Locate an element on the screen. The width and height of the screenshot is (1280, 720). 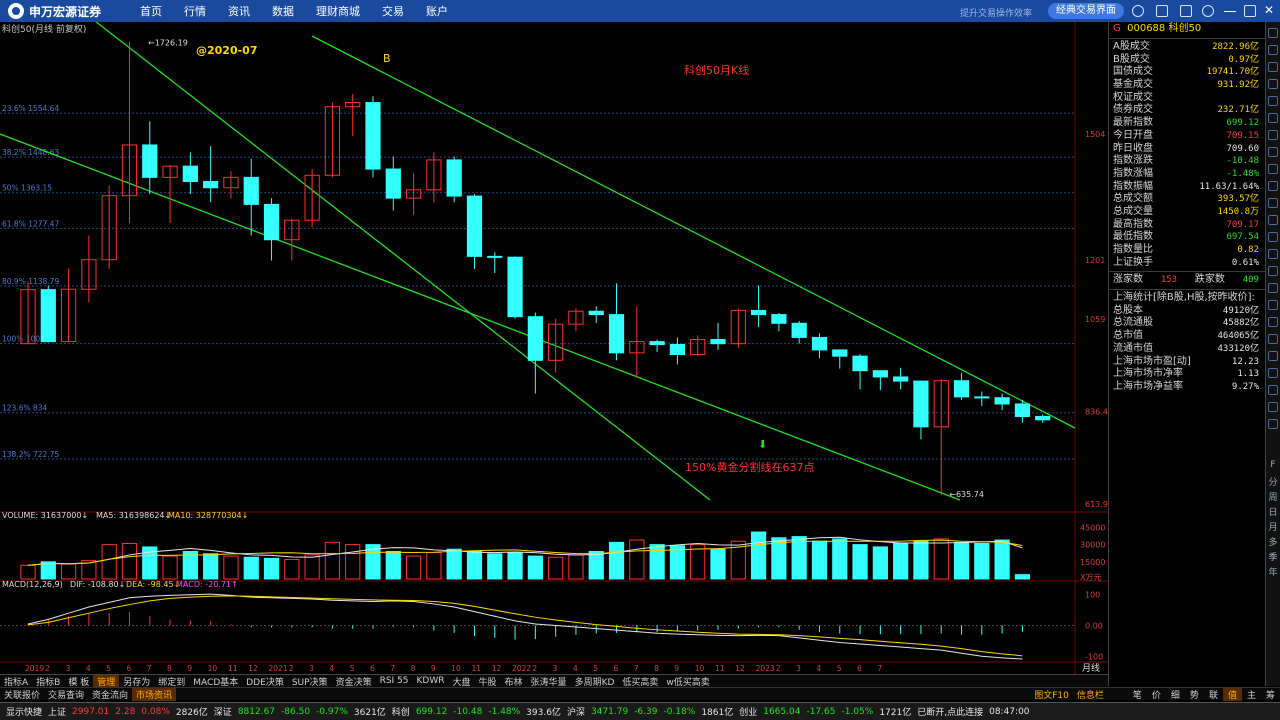
stat-value: 45882亿 is located at coordinates (1240, 323).